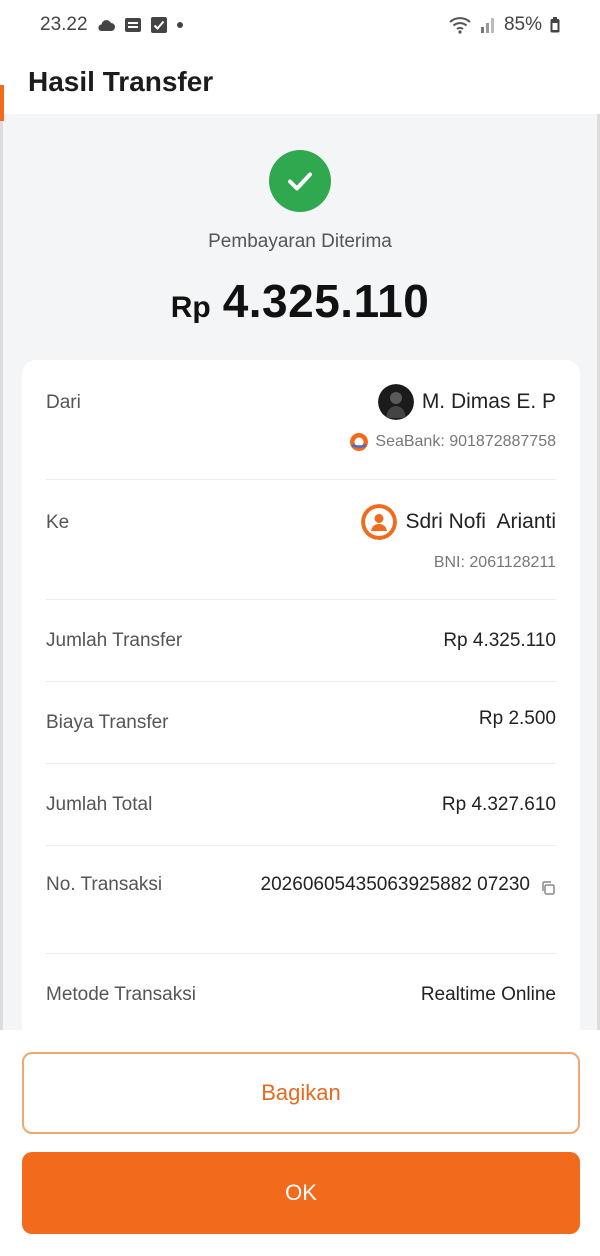 The image size is (600, 1256). What do you see at coordinates (301, 997) in the screenshot?
I see `detail-row-method: Metode Transaksi Realtime Online` at bounding box center [301, 997].